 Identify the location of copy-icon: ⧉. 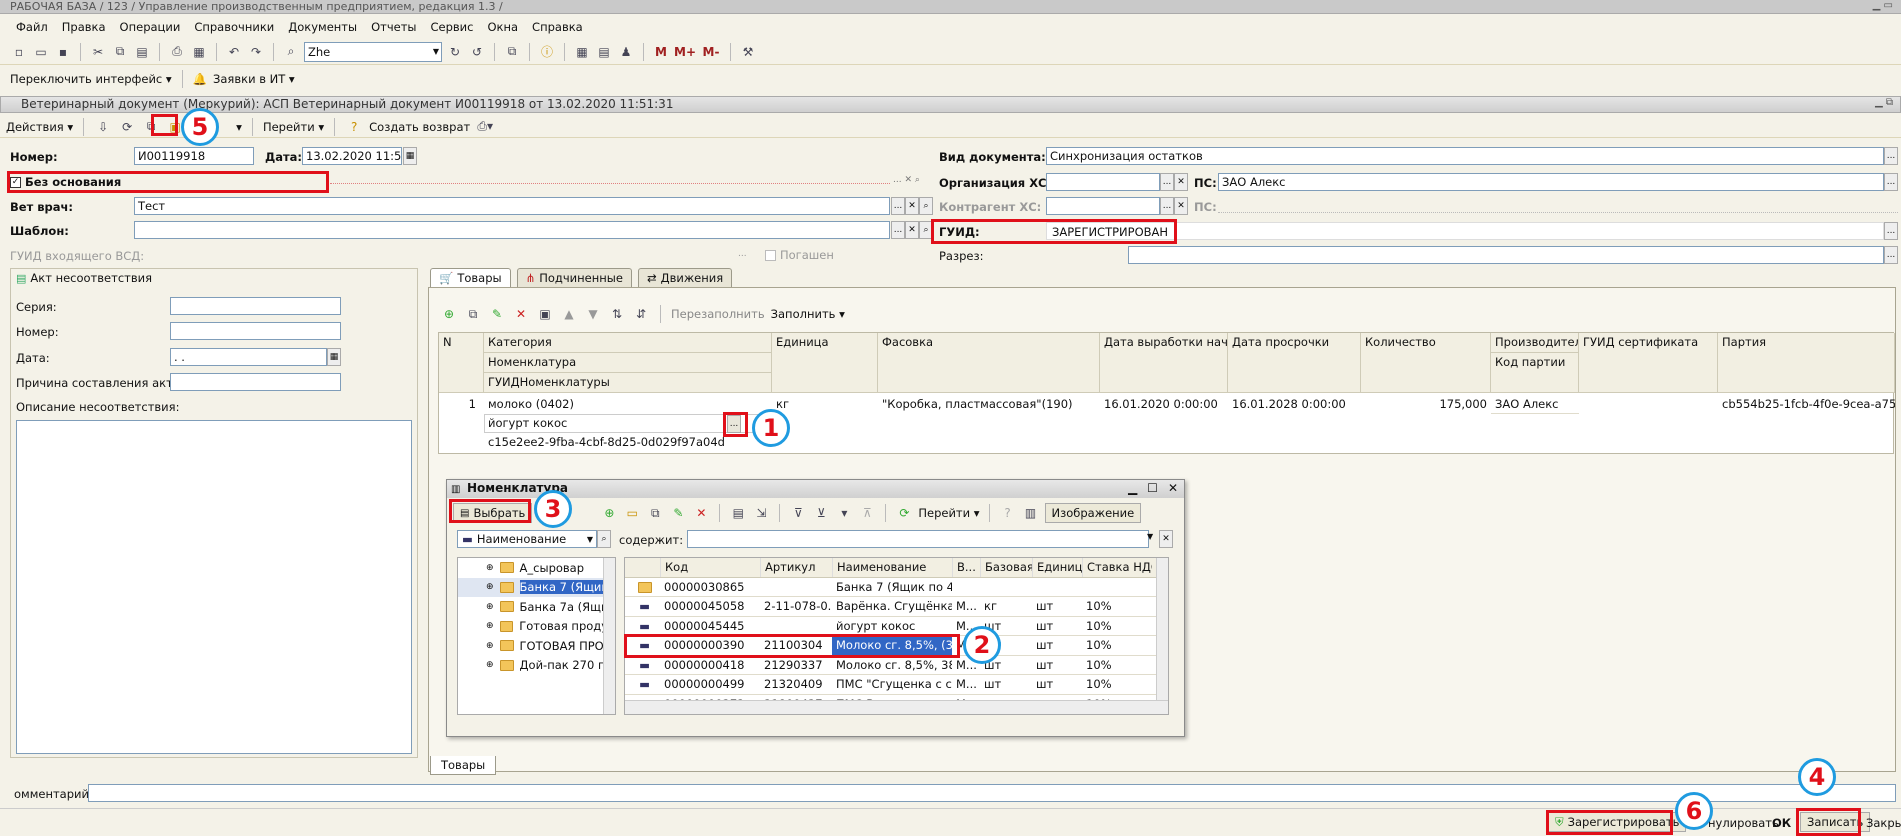
(120, 52).